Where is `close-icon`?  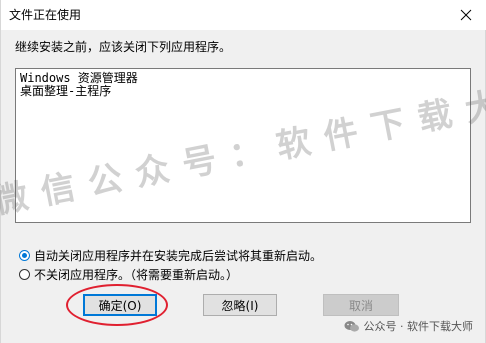
close-icon is located at coordinates (466, 15).